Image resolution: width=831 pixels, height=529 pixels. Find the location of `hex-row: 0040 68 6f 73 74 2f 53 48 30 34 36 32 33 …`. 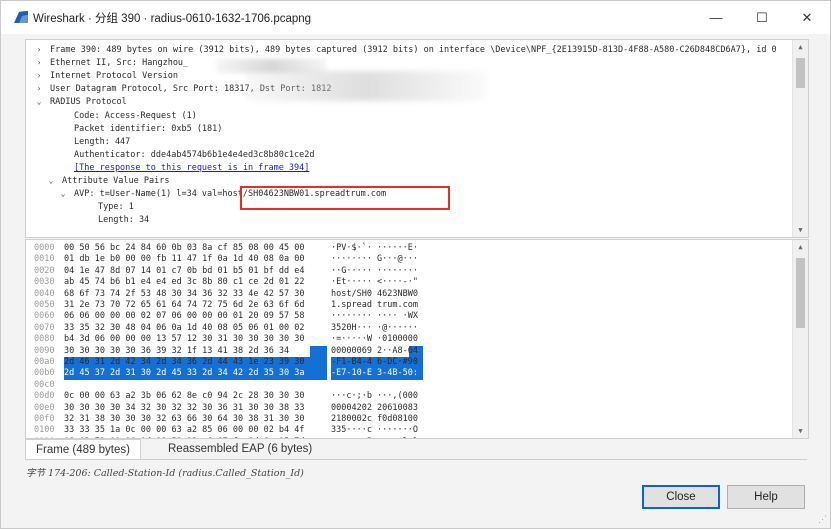

hex-row: 0040 68 6f 73 74 2f 53 48 30 34 36 32 33 … is located at coordinates (406, 294).